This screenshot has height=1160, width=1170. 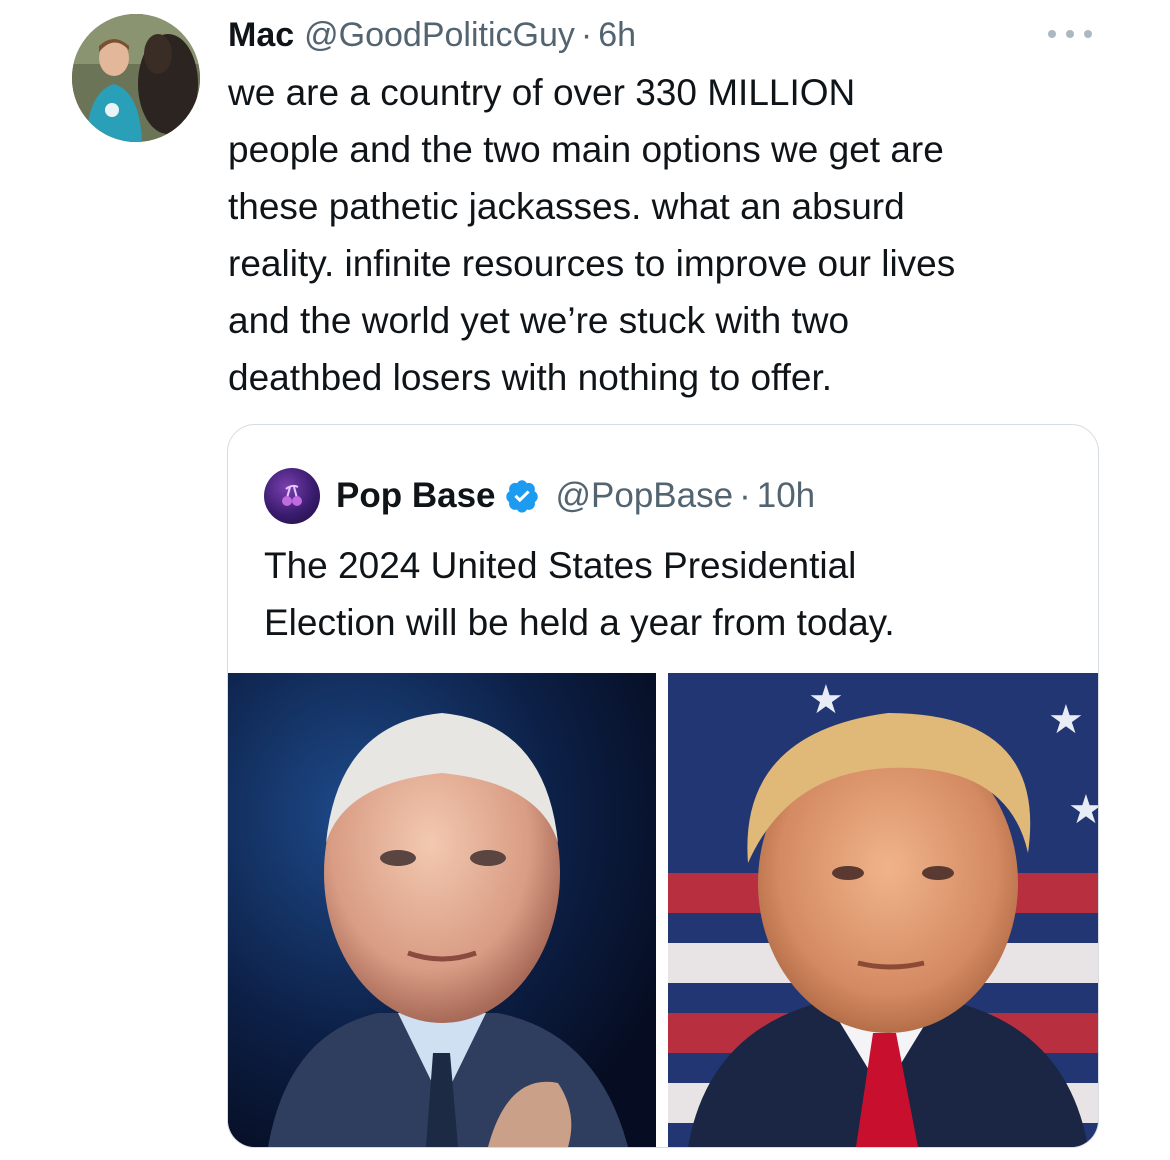 What do you see at coordinates (566, 206) in the screenshot?
I see `tweet-text-line: these pathetic jackasses. what an absurd` at bounding box center [566, 206].